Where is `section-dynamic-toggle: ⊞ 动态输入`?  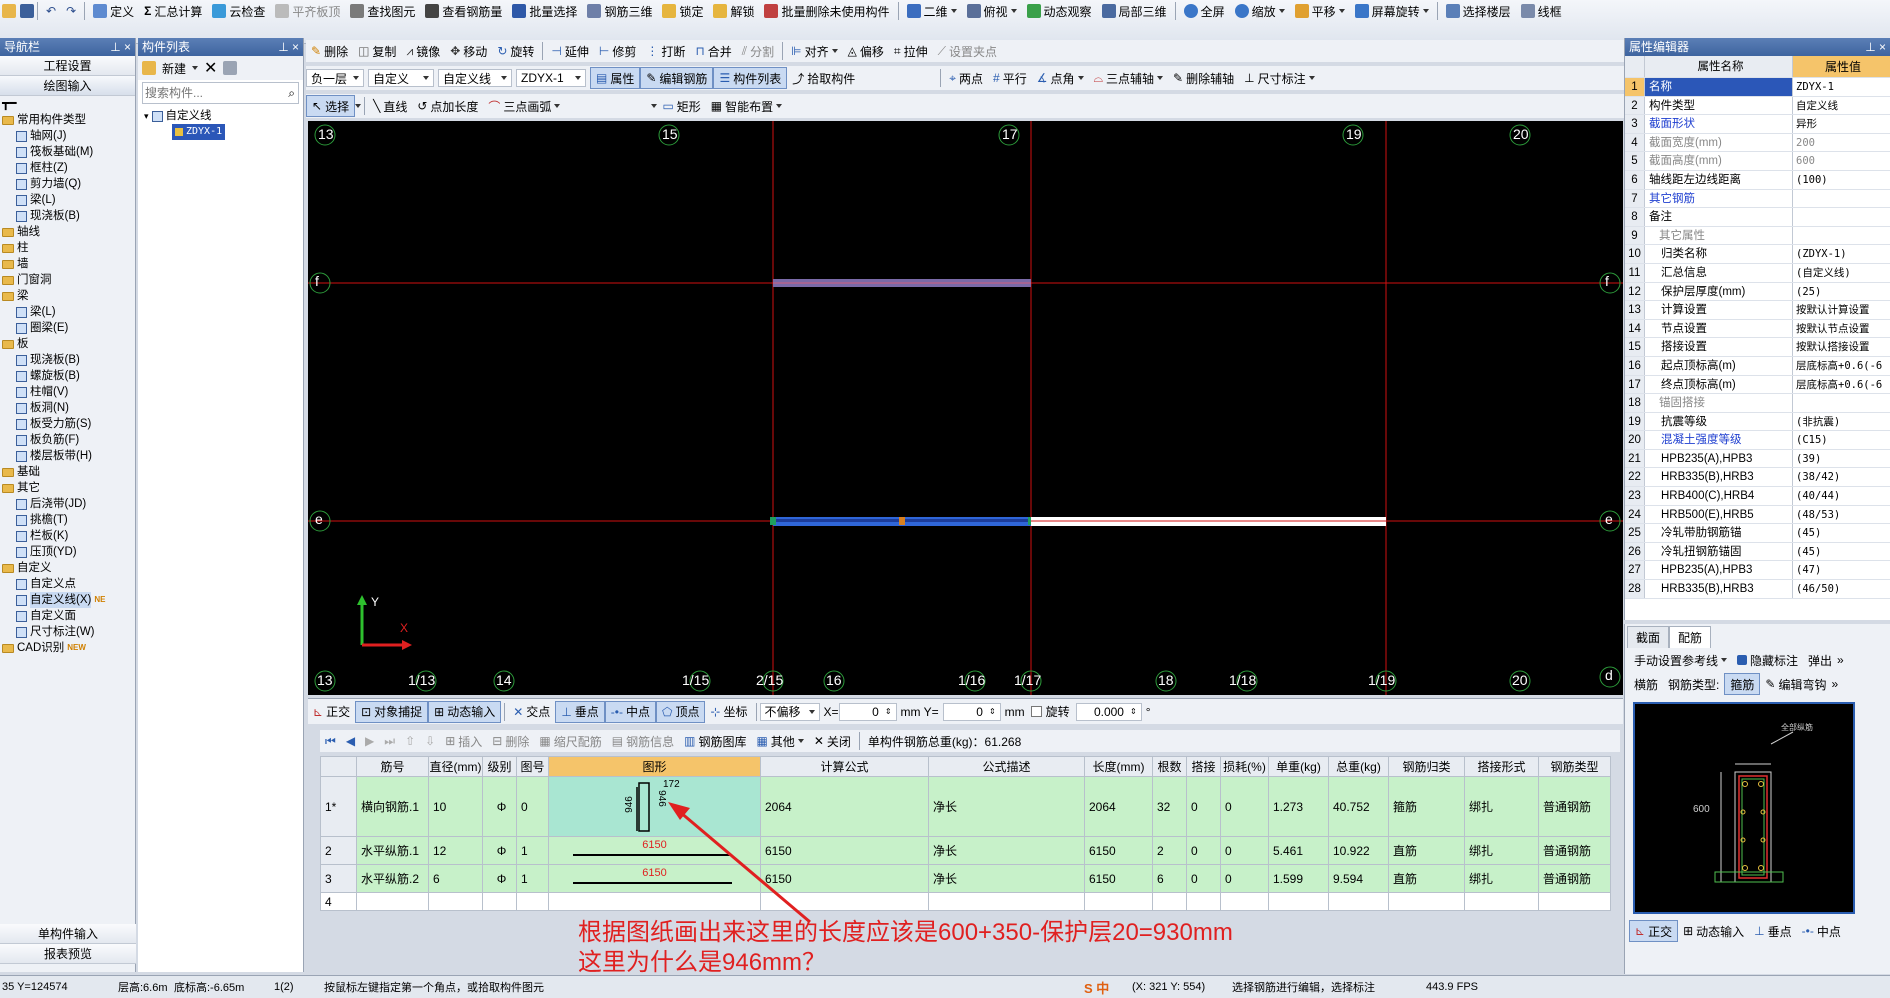 section-dynamic-toggle: ⊞ 动态输入 is located at coordinates (1713, 931).